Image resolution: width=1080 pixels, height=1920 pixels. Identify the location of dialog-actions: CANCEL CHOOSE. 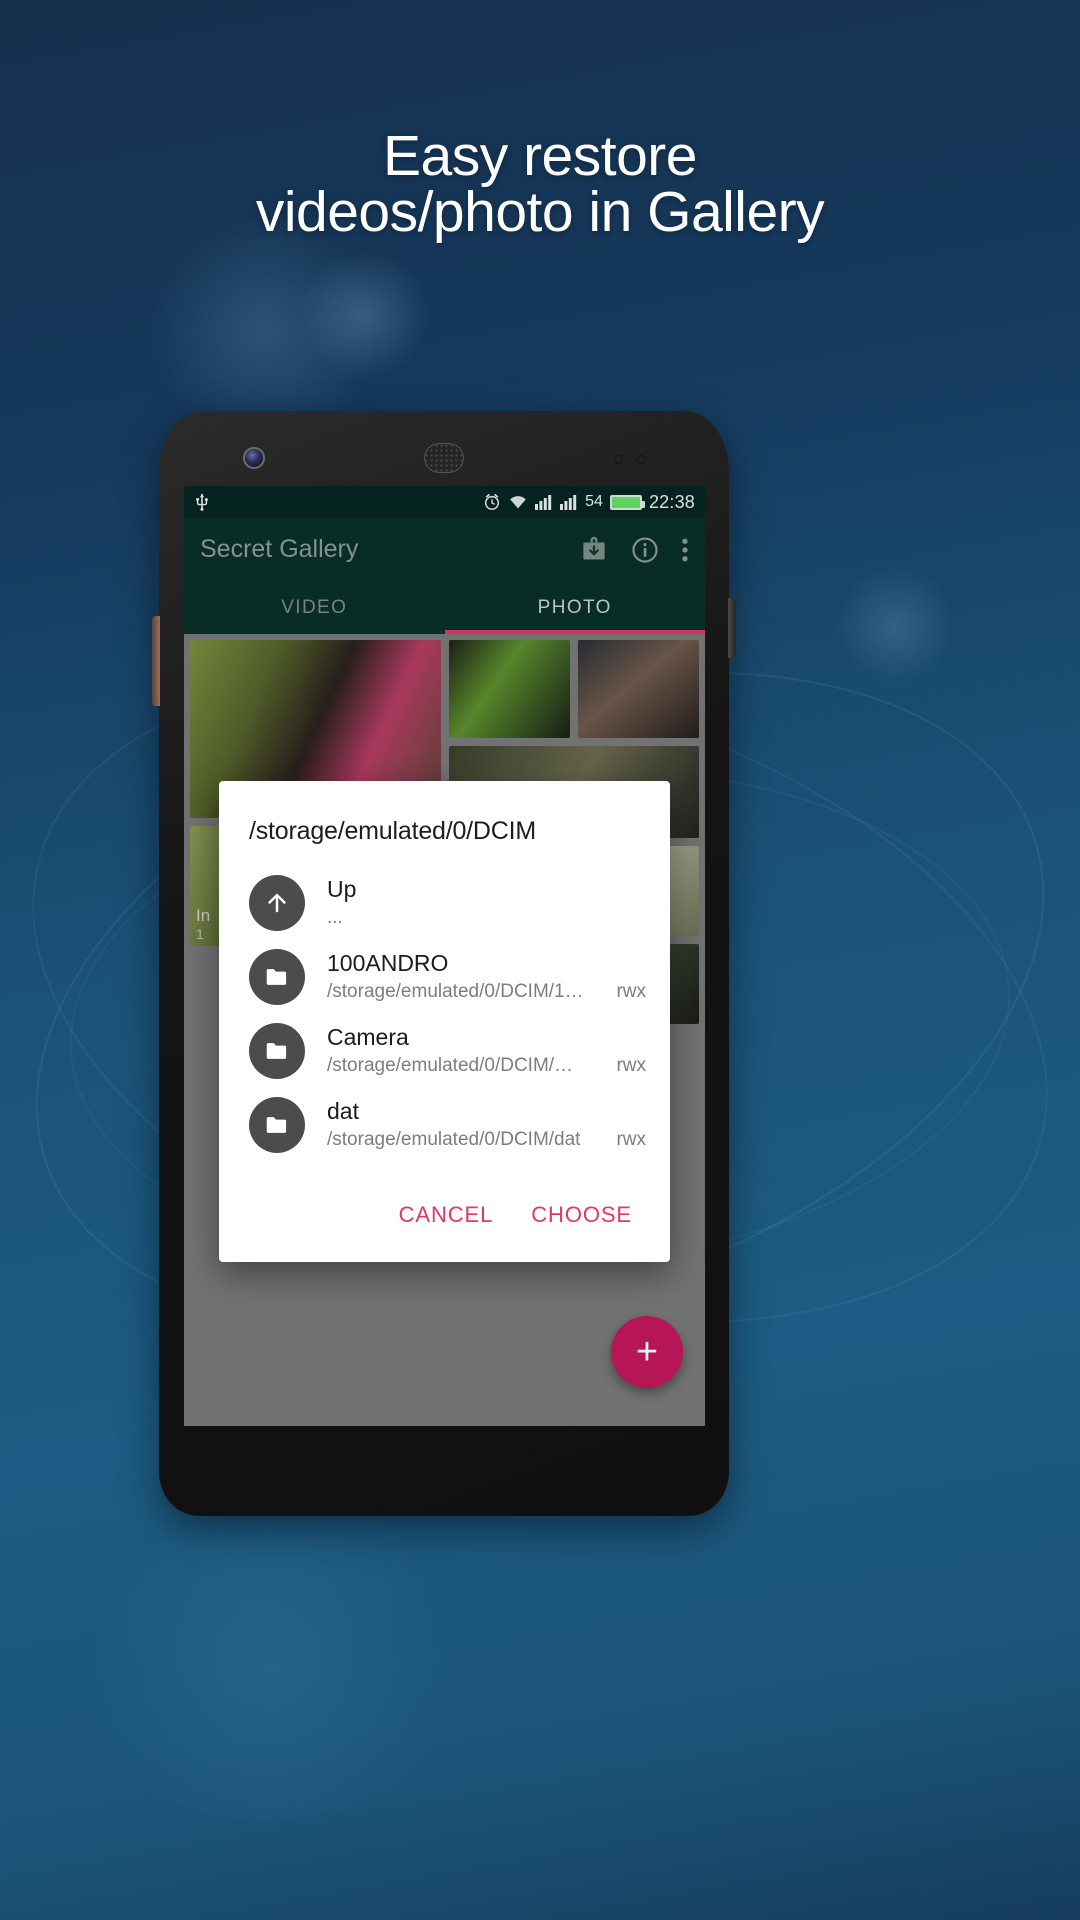
(444, 1214).